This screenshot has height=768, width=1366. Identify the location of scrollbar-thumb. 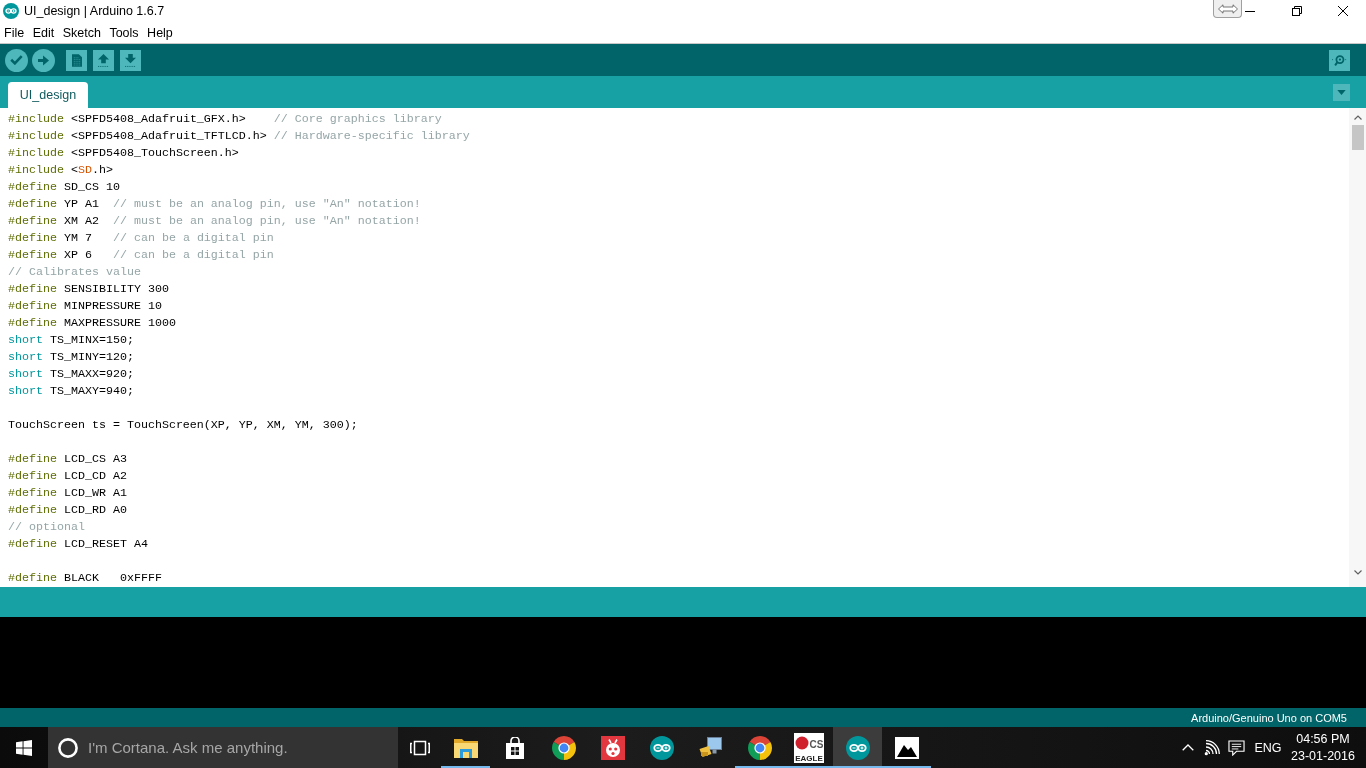
(1357, 137).